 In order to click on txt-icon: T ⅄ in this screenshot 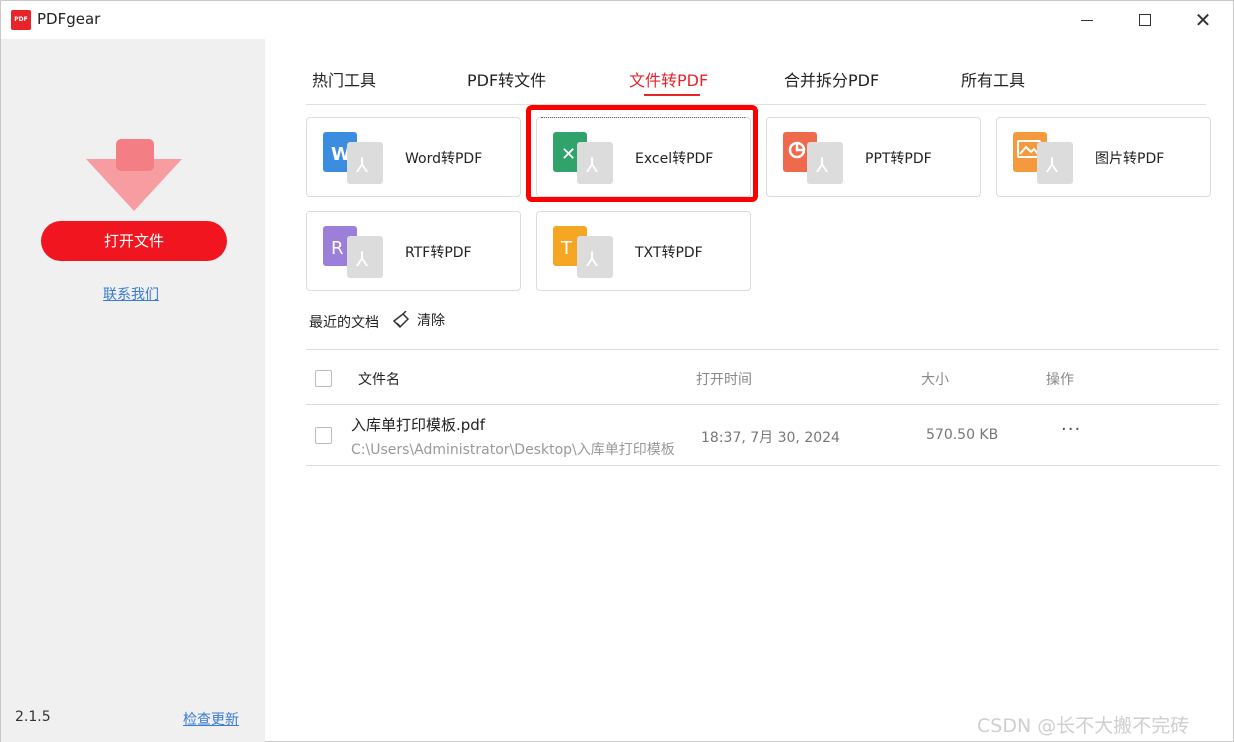, I will do `click(583, 252)`.